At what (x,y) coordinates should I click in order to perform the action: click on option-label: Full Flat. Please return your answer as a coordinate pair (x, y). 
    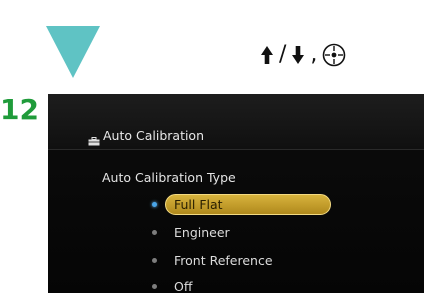
    Looking at the image, I should click on (198, 204).